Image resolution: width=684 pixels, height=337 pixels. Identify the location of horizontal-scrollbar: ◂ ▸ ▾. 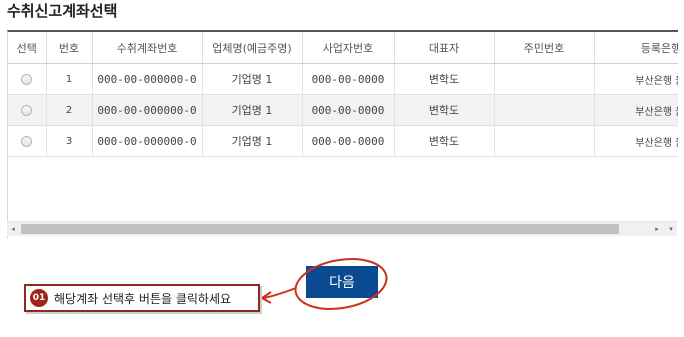
(342, 228).